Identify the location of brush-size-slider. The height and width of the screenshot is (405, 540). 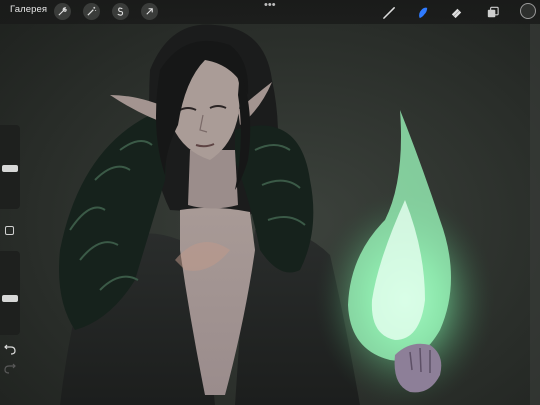
(10, 167).